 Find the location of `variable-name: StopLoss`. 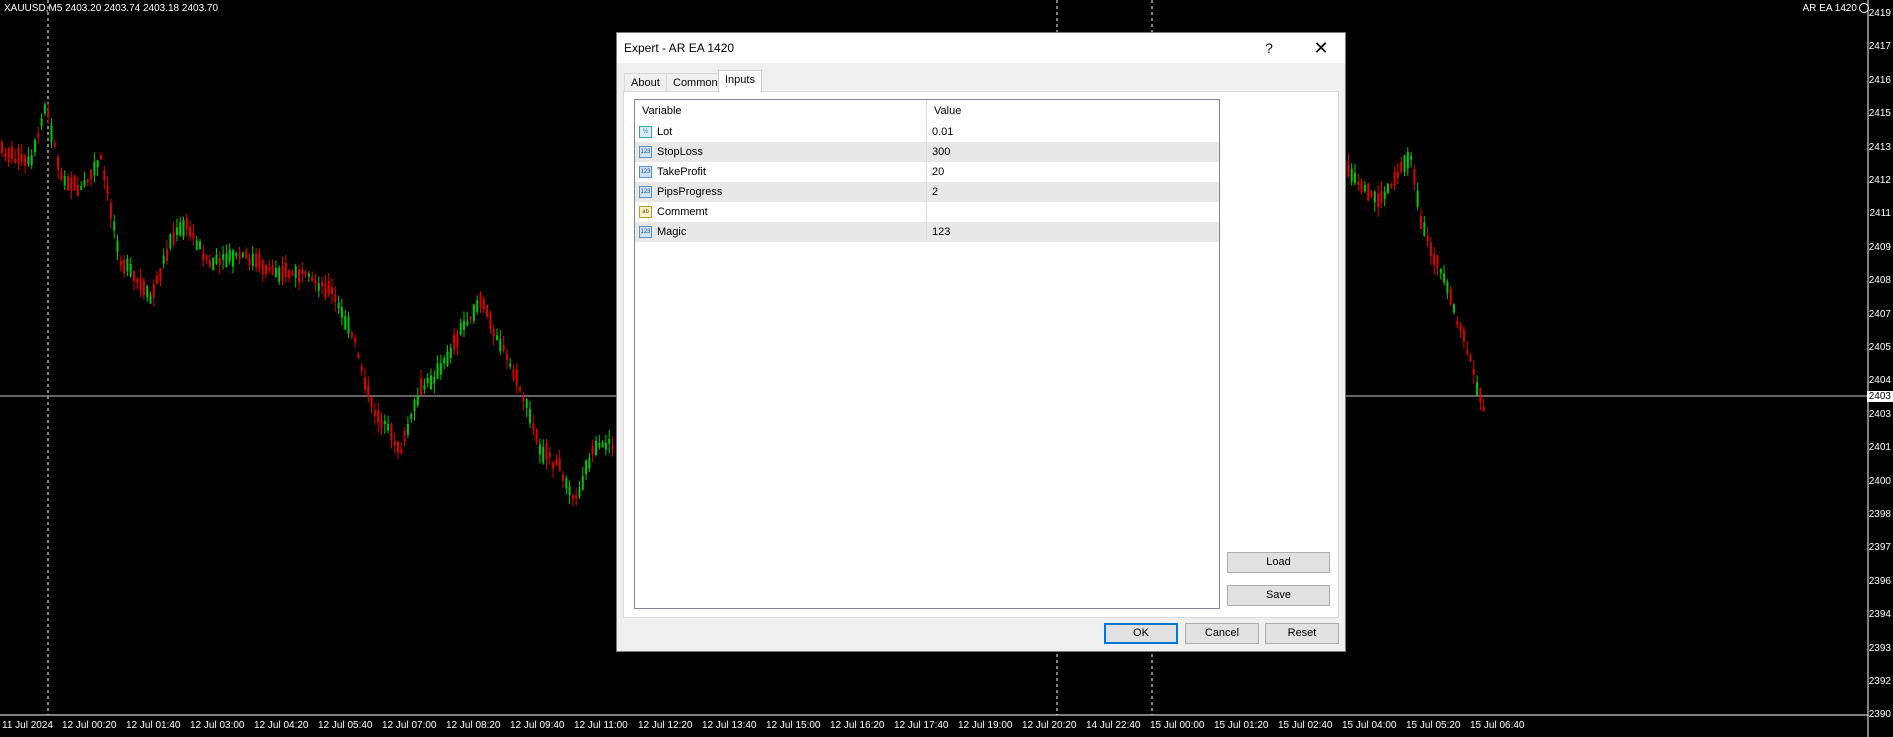

variable-name: StopLoss is located at coordinates (680, 152).